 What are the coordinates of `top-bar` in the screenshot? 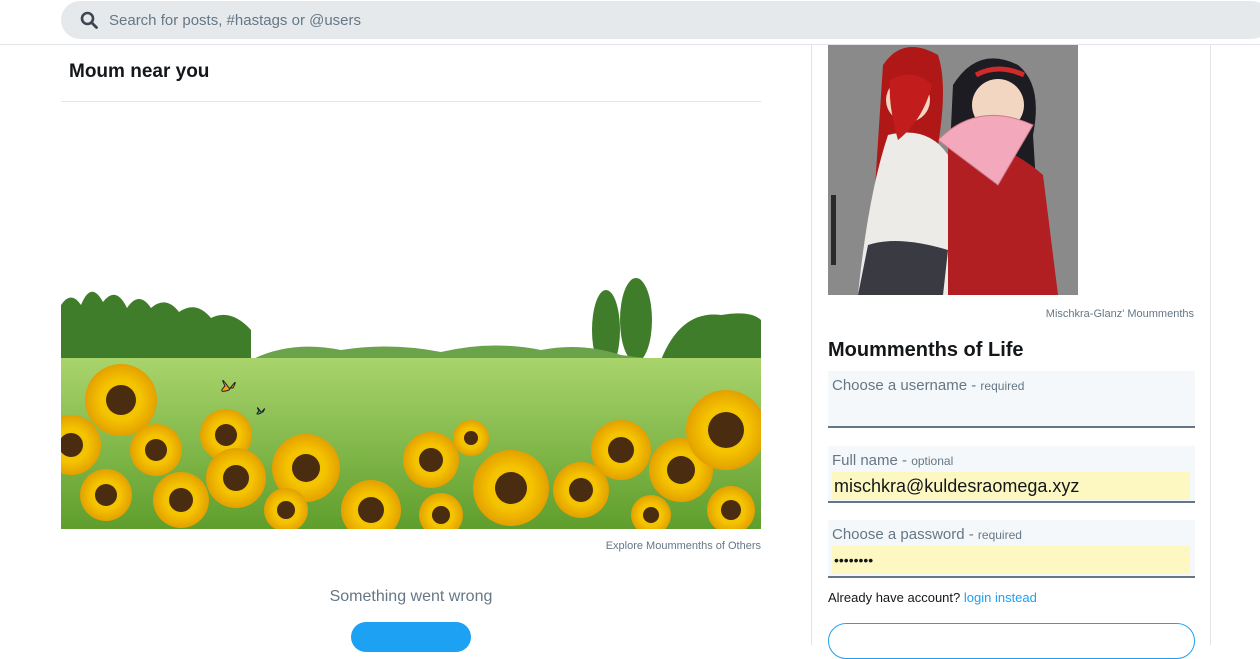 It's located at (630, 22).